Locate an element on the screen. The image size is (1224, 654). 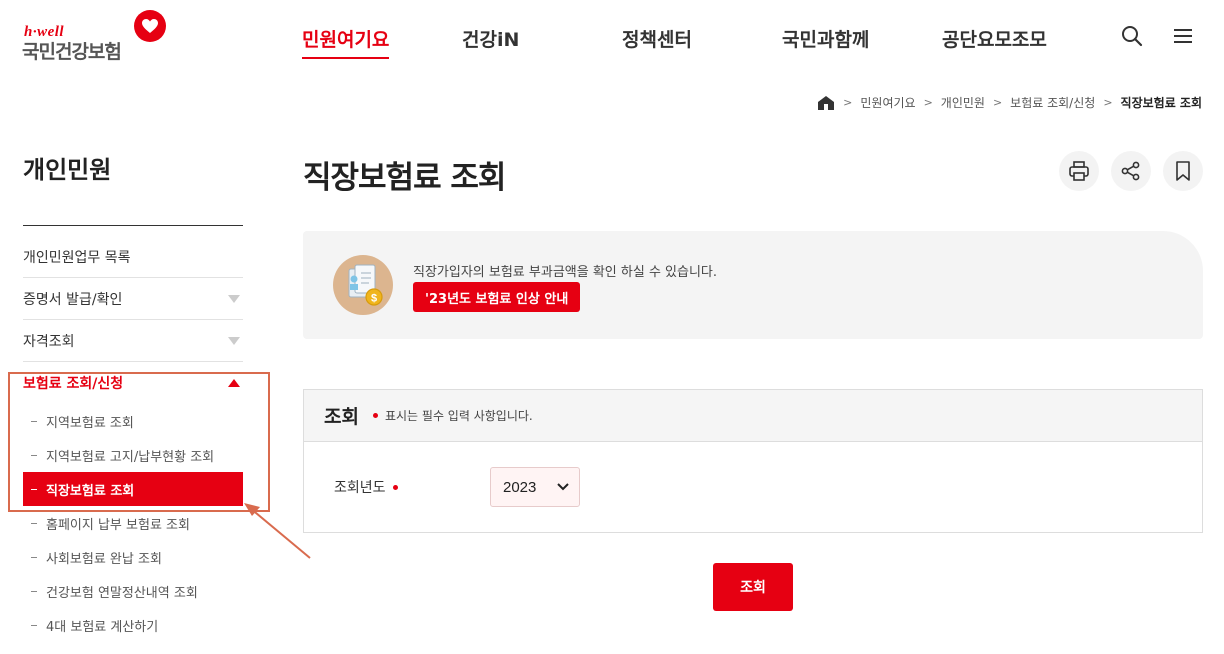
sidebar-item-eligibility: 자격조회 is located at coordinates (133, 341).